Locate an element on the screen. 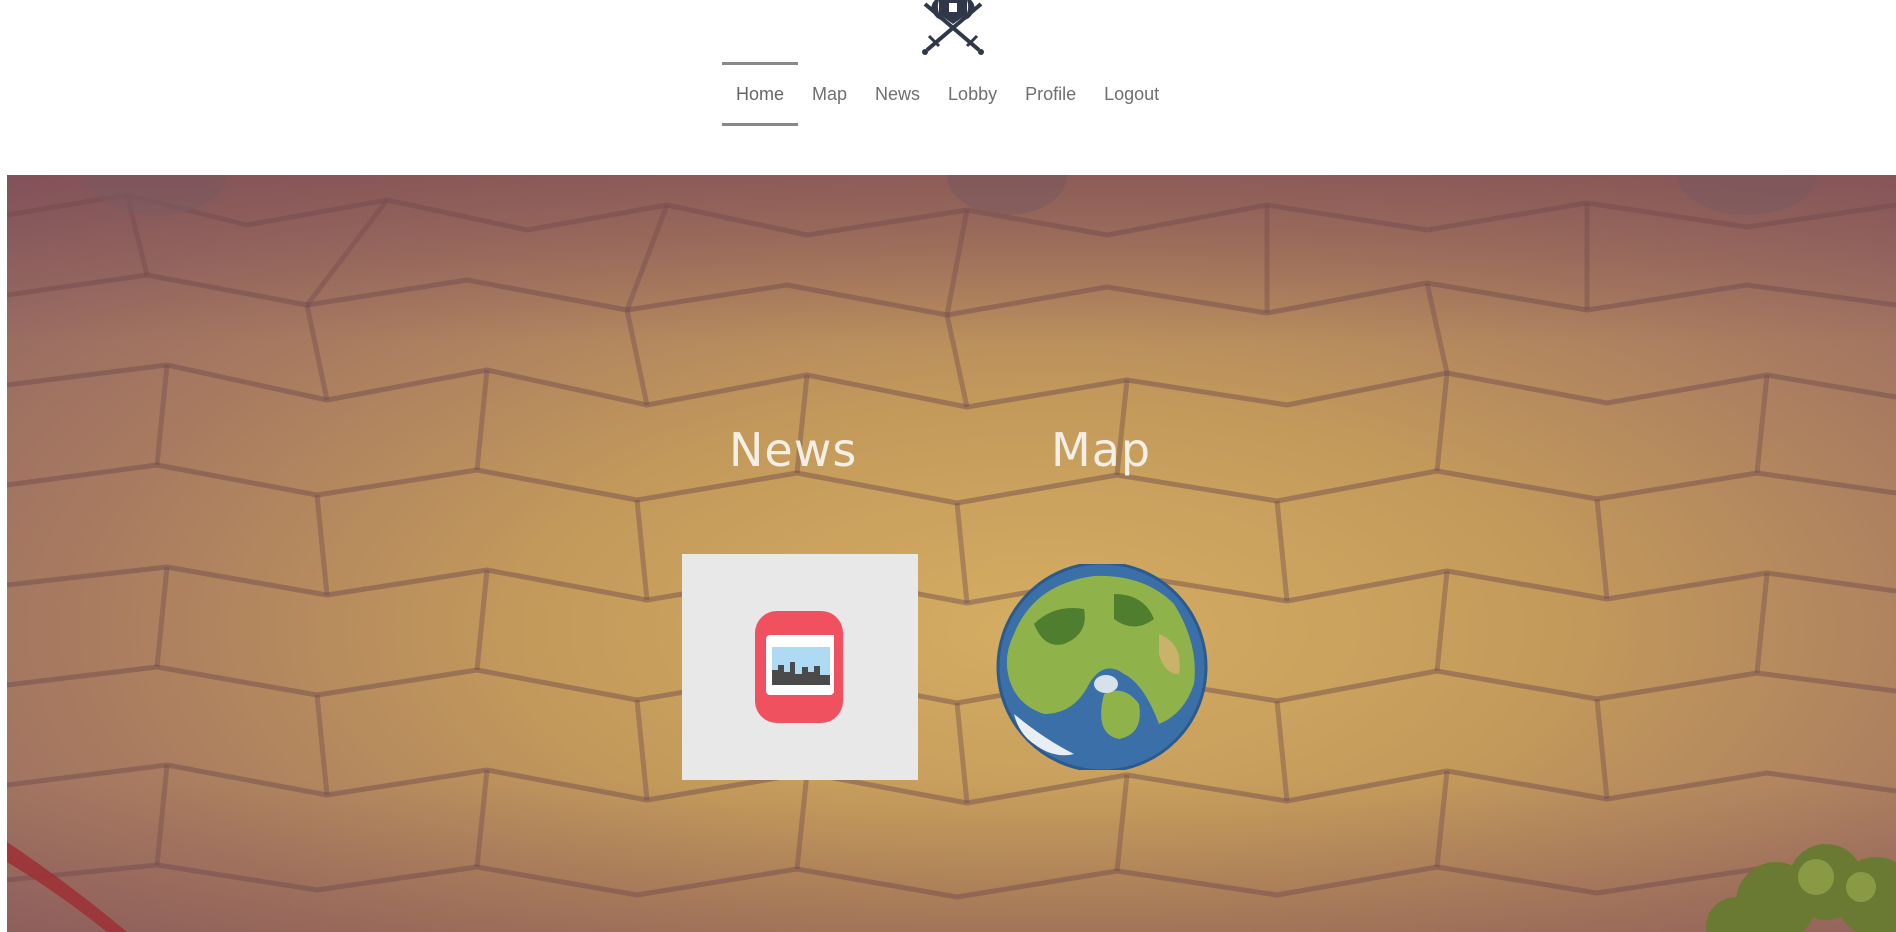 This screenshot has height=932, width=1896. news-section-title: News is located at coordinates (793, 450).